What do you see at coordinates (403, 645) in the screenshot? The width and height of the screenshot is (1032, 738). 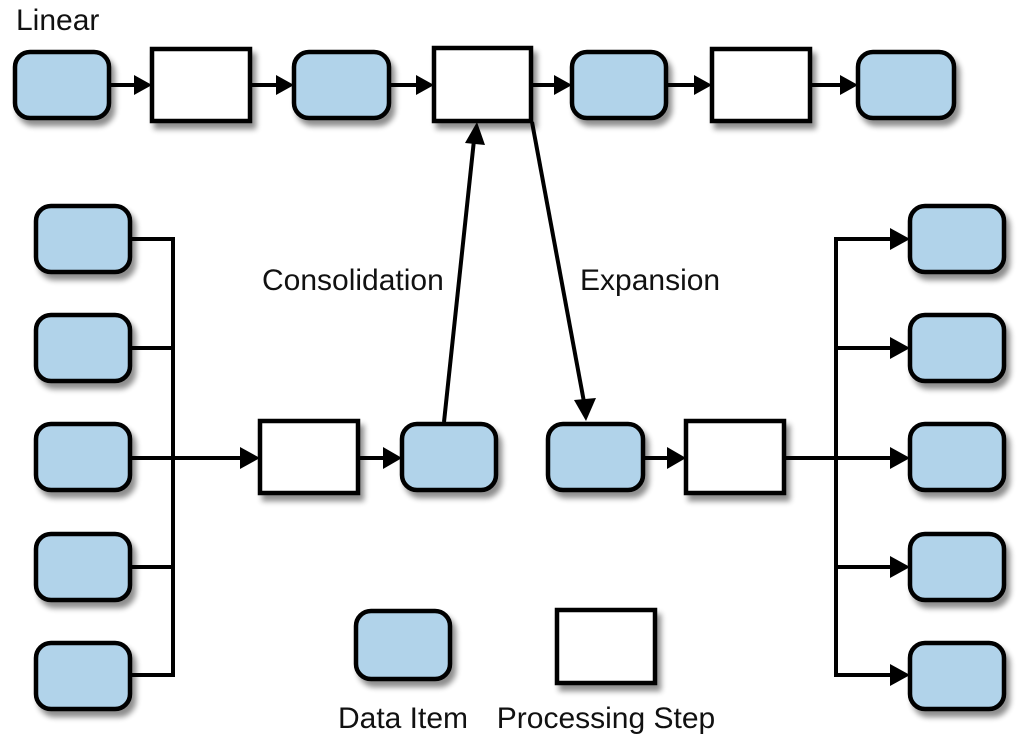 I see `legend-data-item-swatch` at bounding box center [403, 645].